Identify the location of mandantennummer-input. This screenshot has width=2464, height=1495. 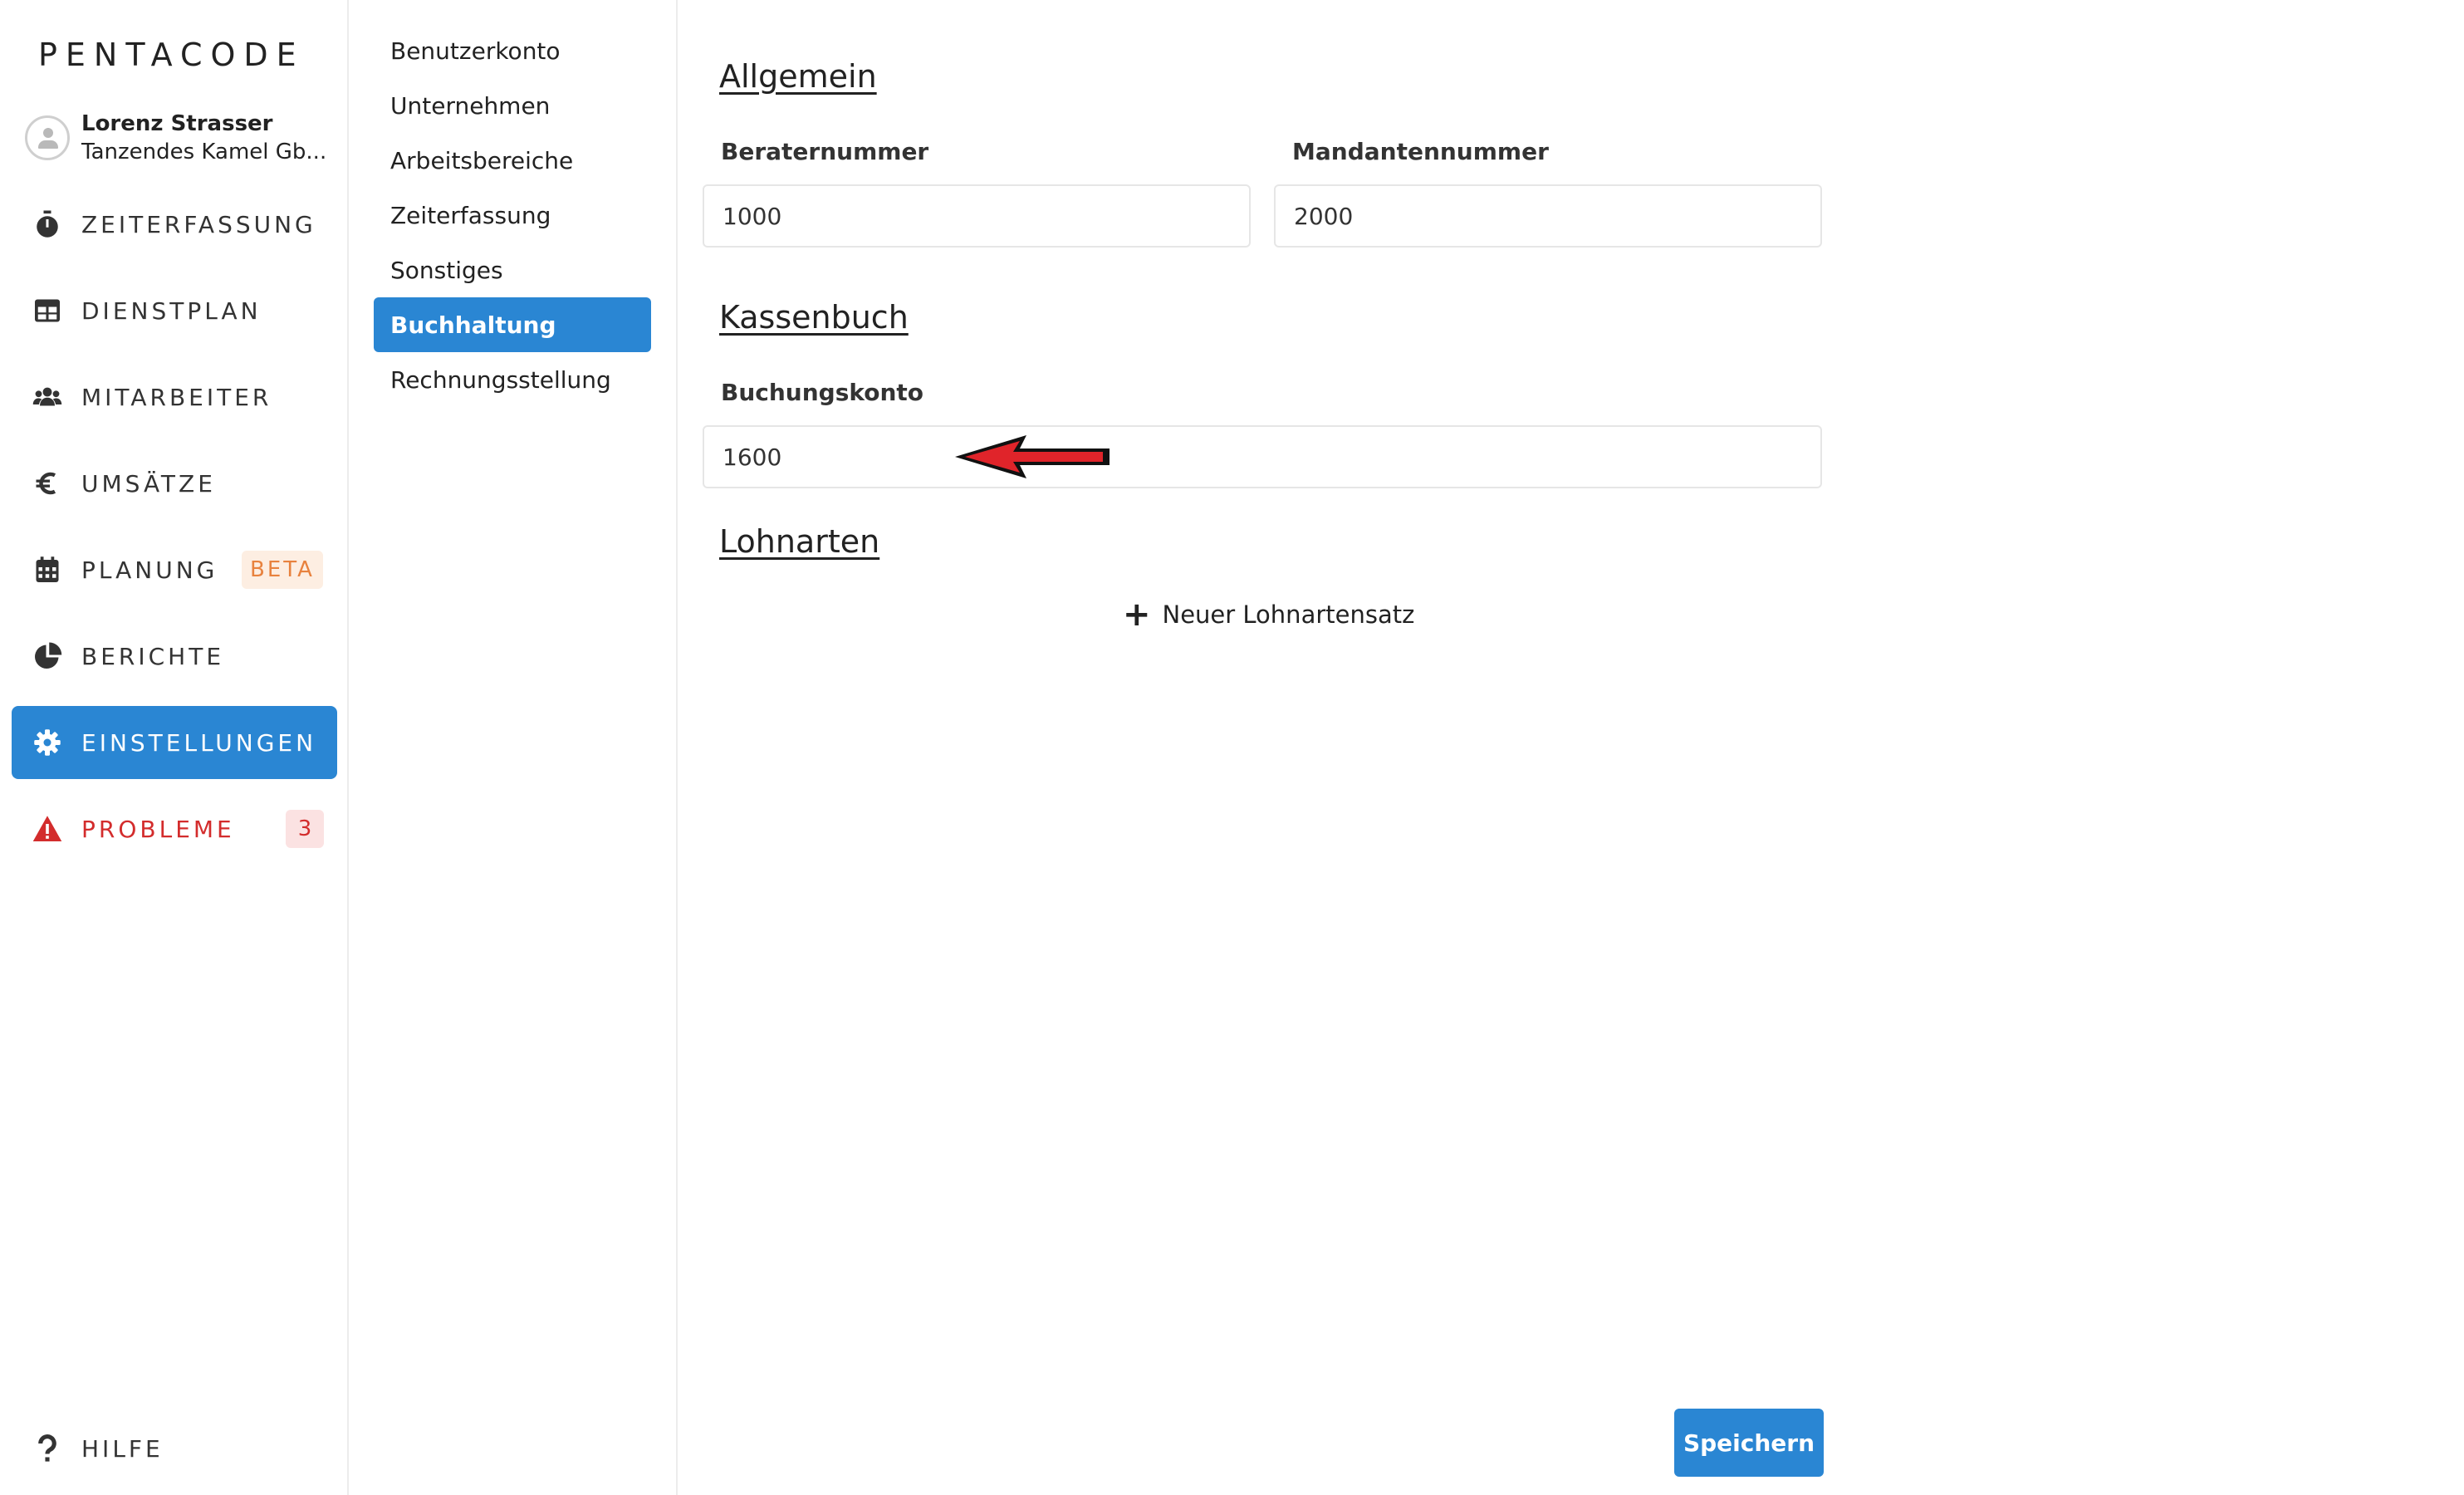
(1548, 216).